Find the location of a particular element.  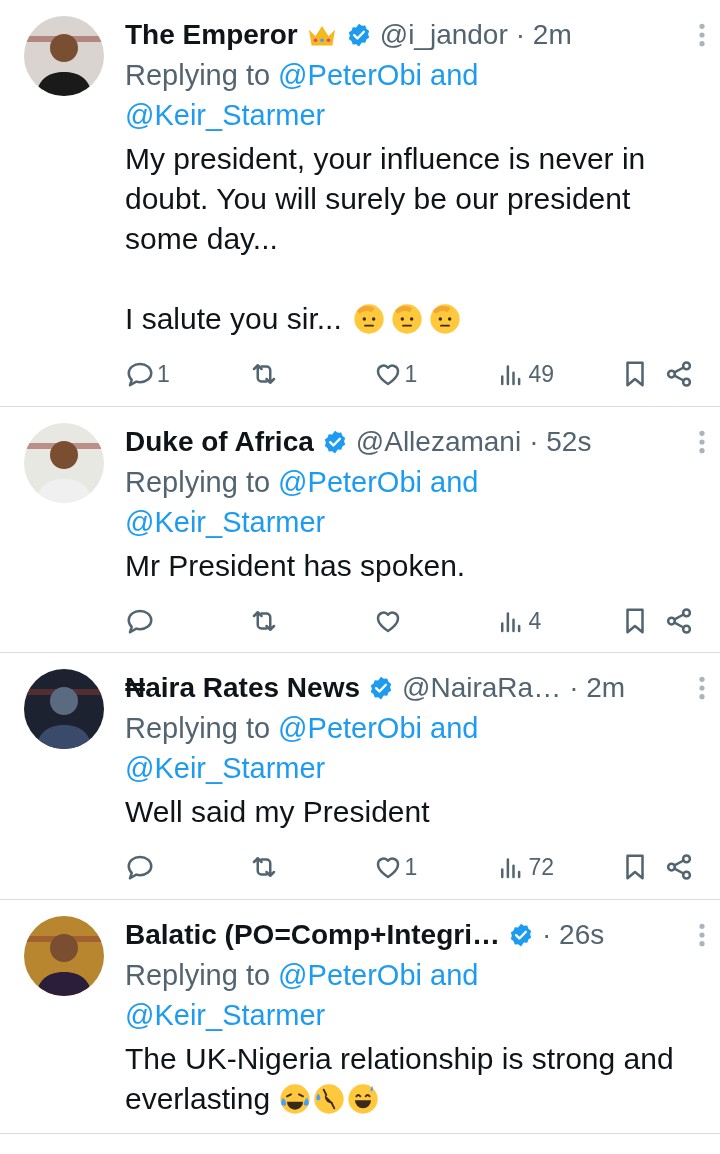

views-button: 72 is located at coordinates (551, 867).